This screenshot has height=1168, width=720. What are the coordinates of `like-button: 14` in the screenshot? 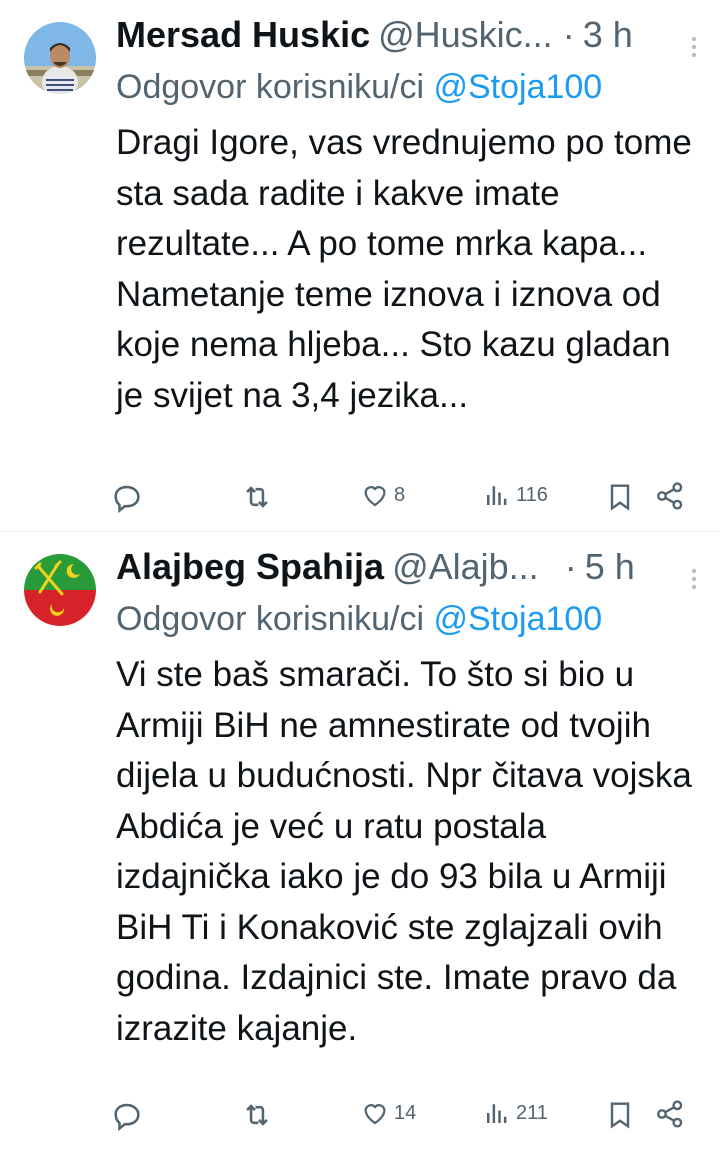 It's located at (388, 1113).